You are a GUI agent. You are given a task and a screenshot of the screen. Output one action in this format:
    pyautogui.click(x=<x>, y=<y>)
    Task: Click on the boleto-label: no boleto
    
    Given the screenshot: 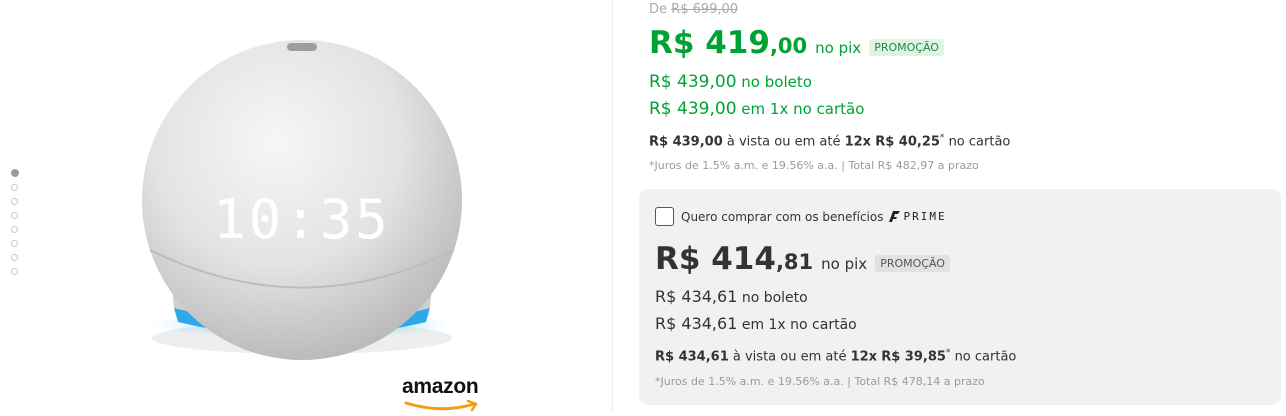 What is the action you would take?
    pyautogui.click(x=776, y=82)
    